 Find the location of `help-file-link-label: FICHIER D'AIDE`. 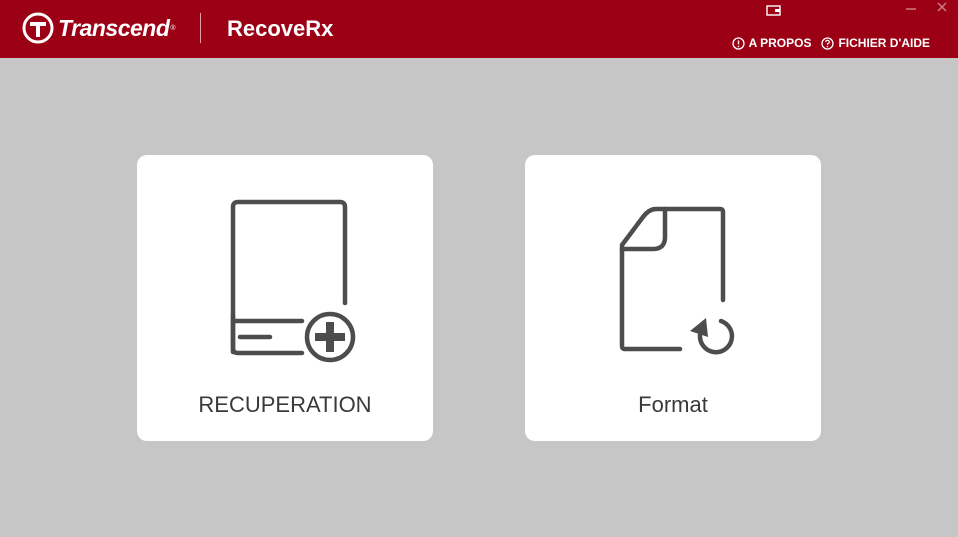

help-file-link-label: FICHIER D'AIDE is located at coordinates (884, 43).